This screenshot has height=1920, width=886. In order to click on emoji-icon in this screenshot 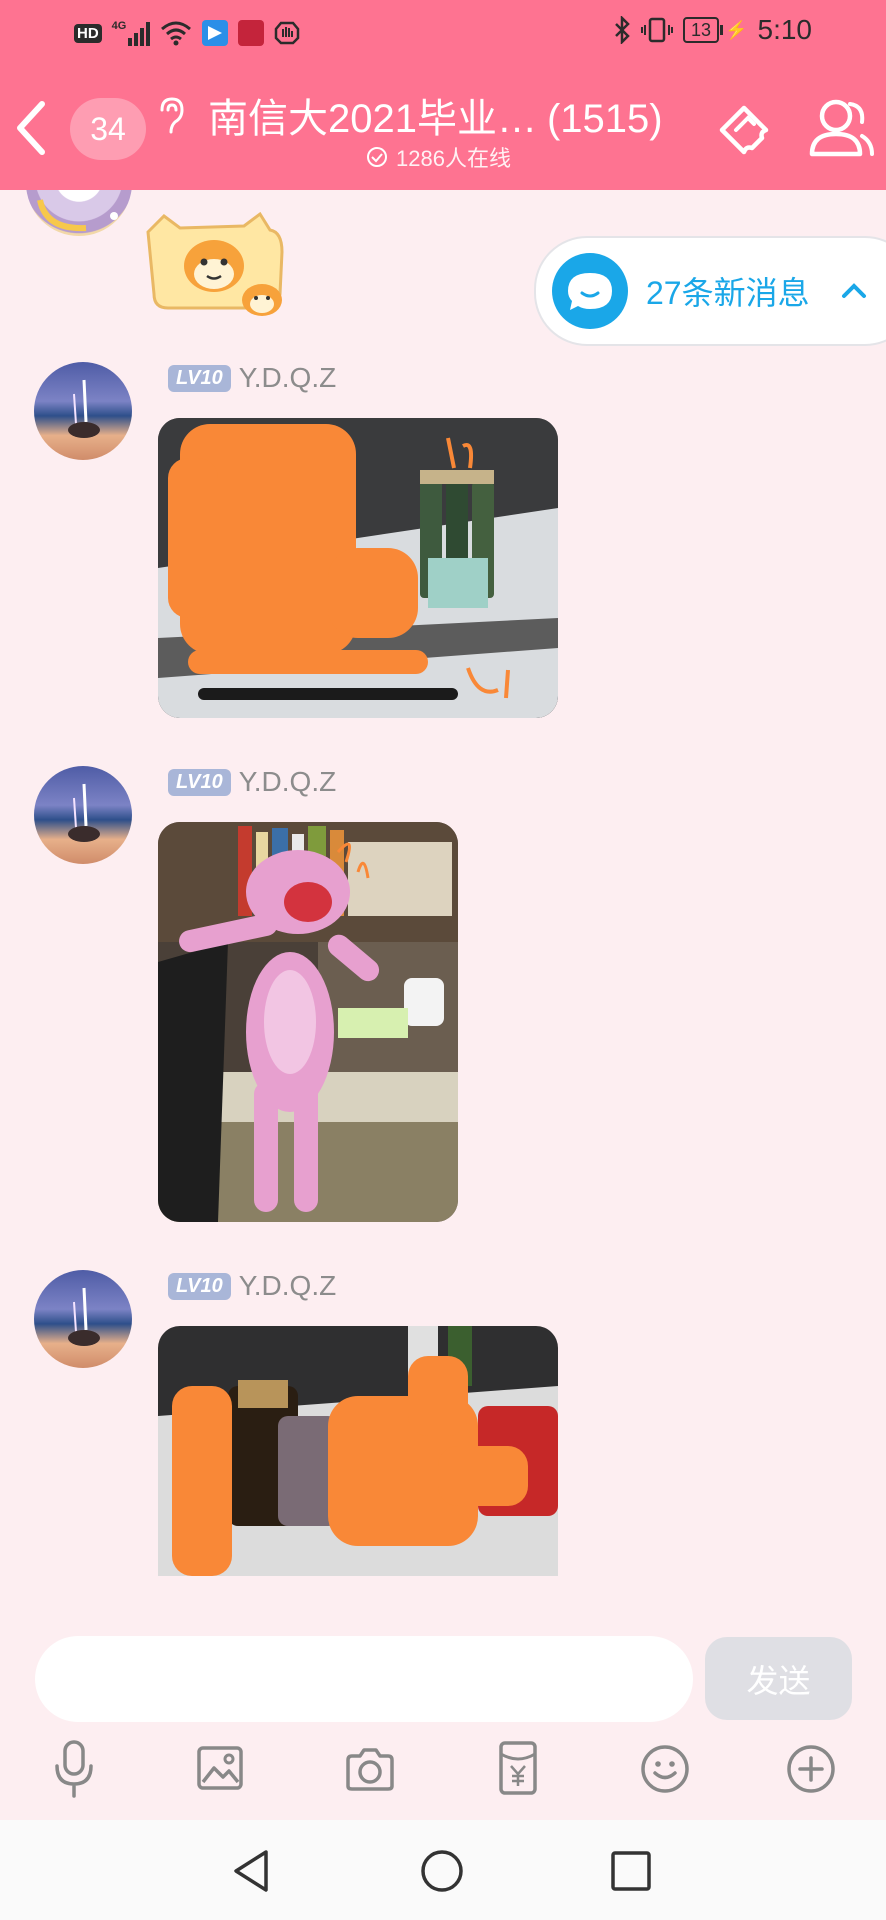, I will do `click(665, 1769)`.